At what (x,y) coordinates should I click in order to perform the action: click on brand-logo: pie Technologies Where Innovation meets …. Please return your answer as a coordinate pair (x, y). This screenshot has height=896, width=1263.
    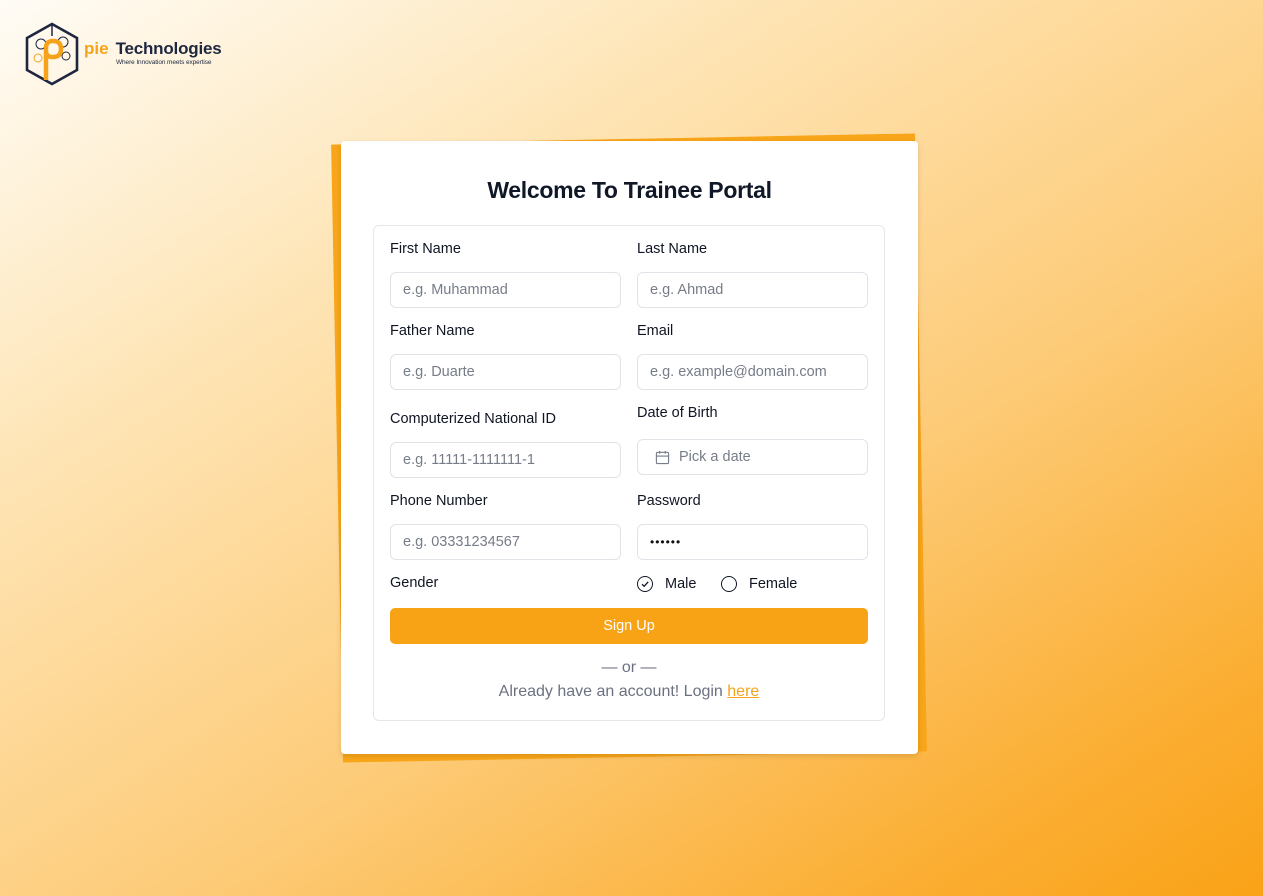
    Looking at the image, I should click on (123, 54).